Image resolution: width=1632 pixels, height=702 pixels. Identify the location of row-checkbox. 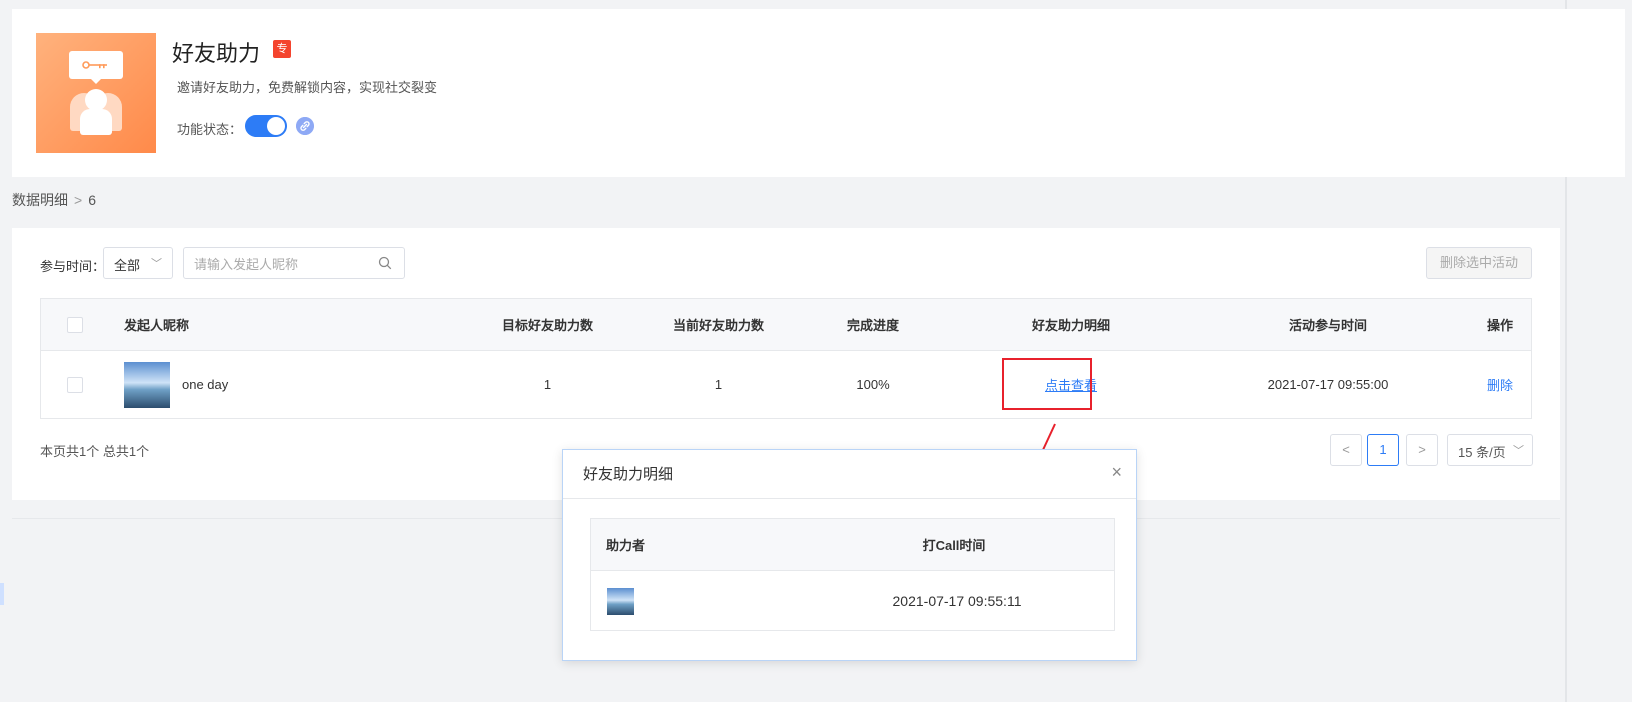
(75, 384).